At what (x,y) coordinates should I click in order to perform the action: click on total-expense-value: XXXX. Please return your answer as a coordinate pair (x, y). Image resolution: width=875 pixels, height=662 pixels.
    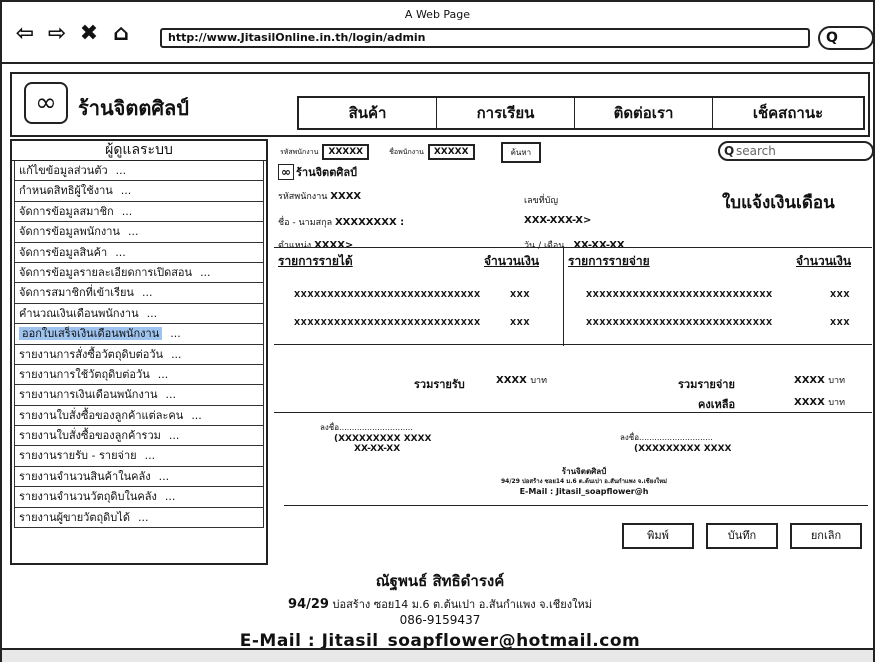
    Looking at the image, I should click on (809, 380).